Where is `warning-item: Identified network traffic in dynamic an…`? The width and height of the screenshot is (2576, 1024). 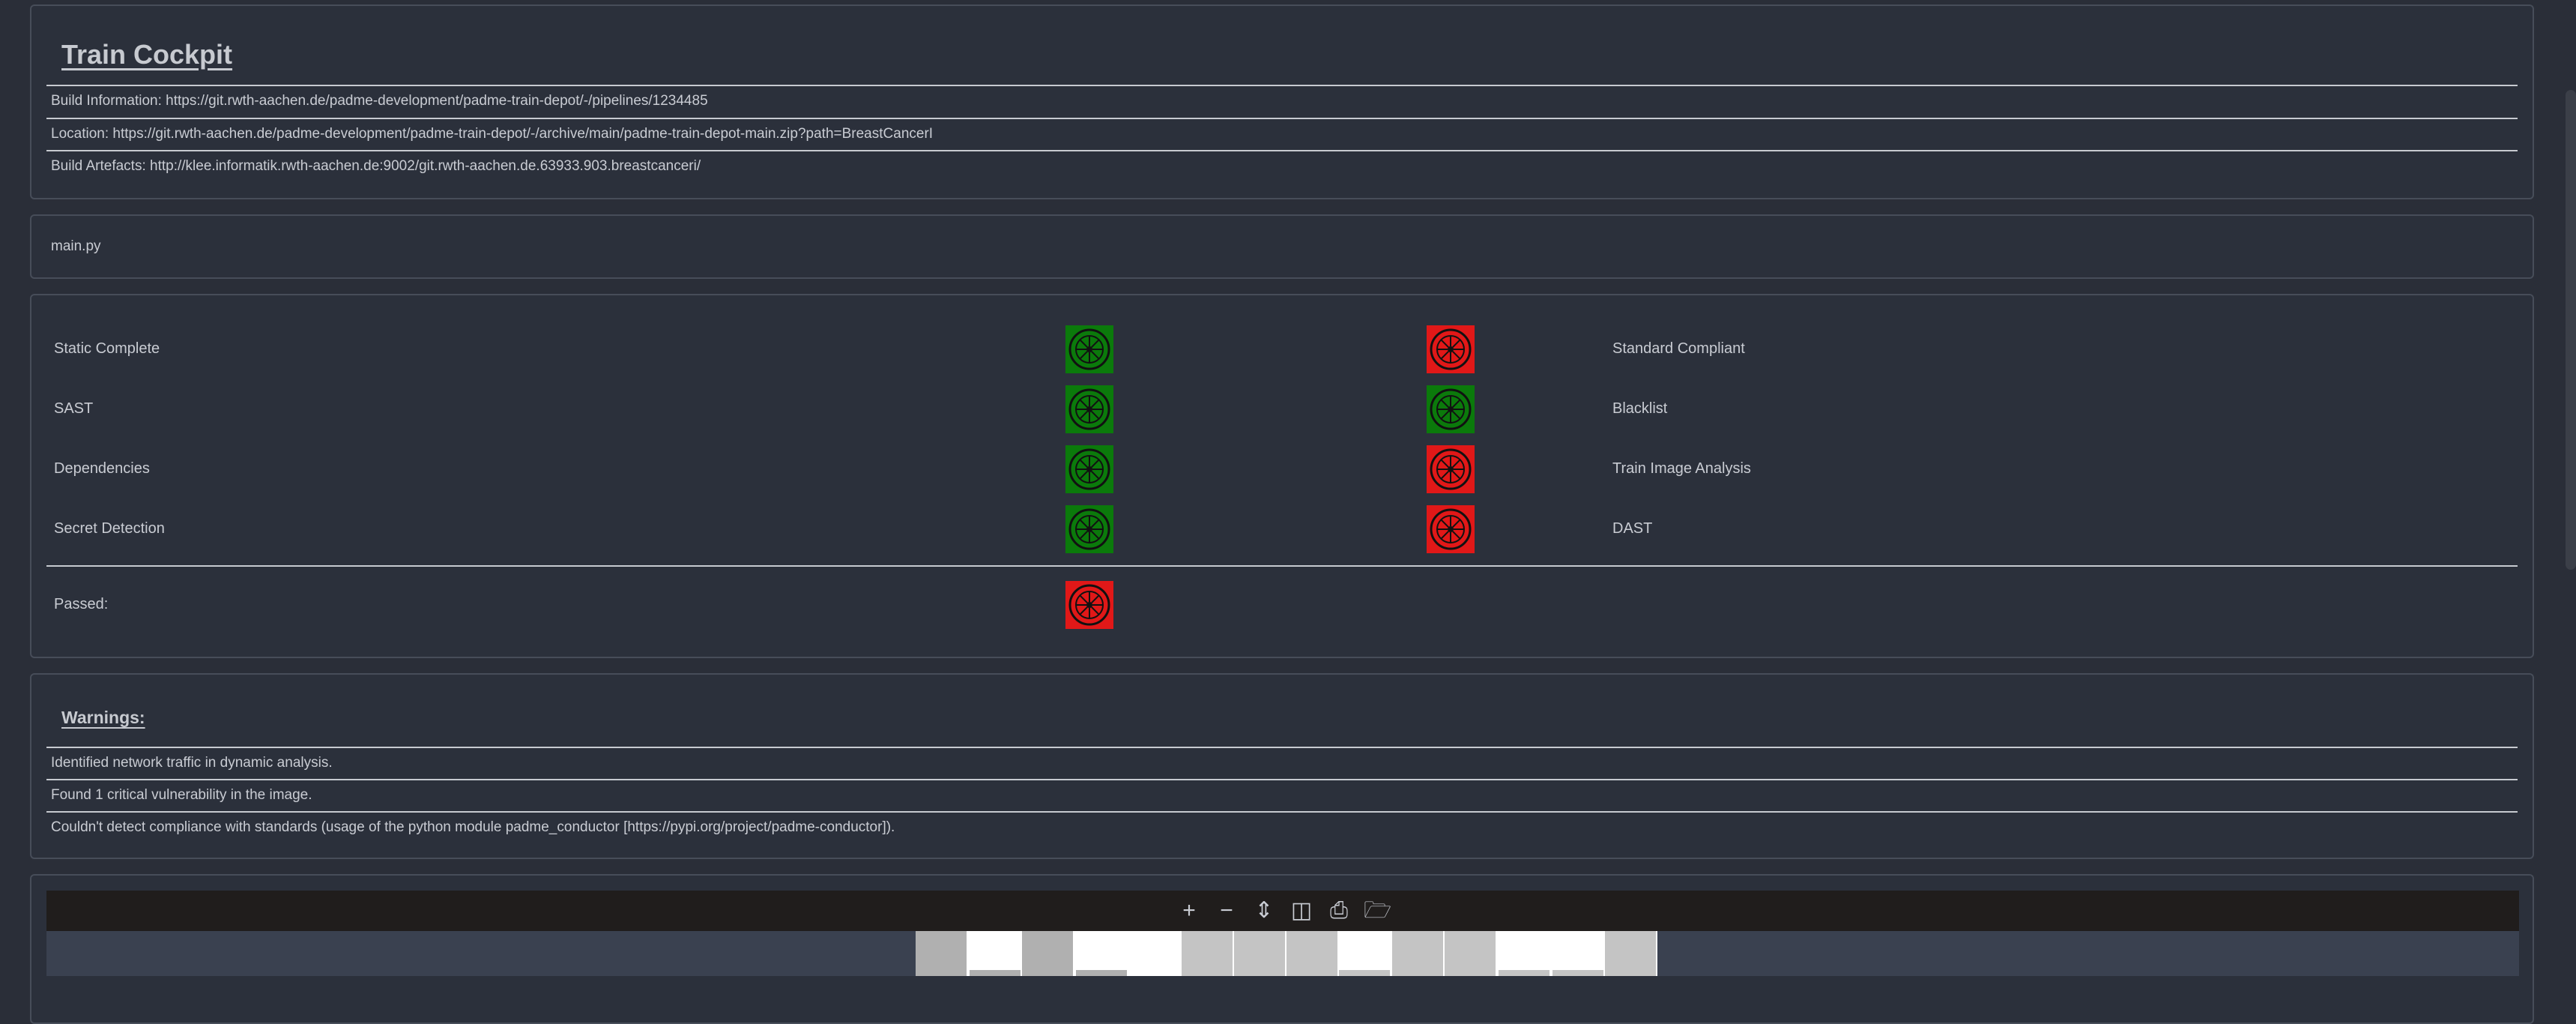
warning-item: Identified network traffic in dynamic an… is located at coordinates (192, 763).